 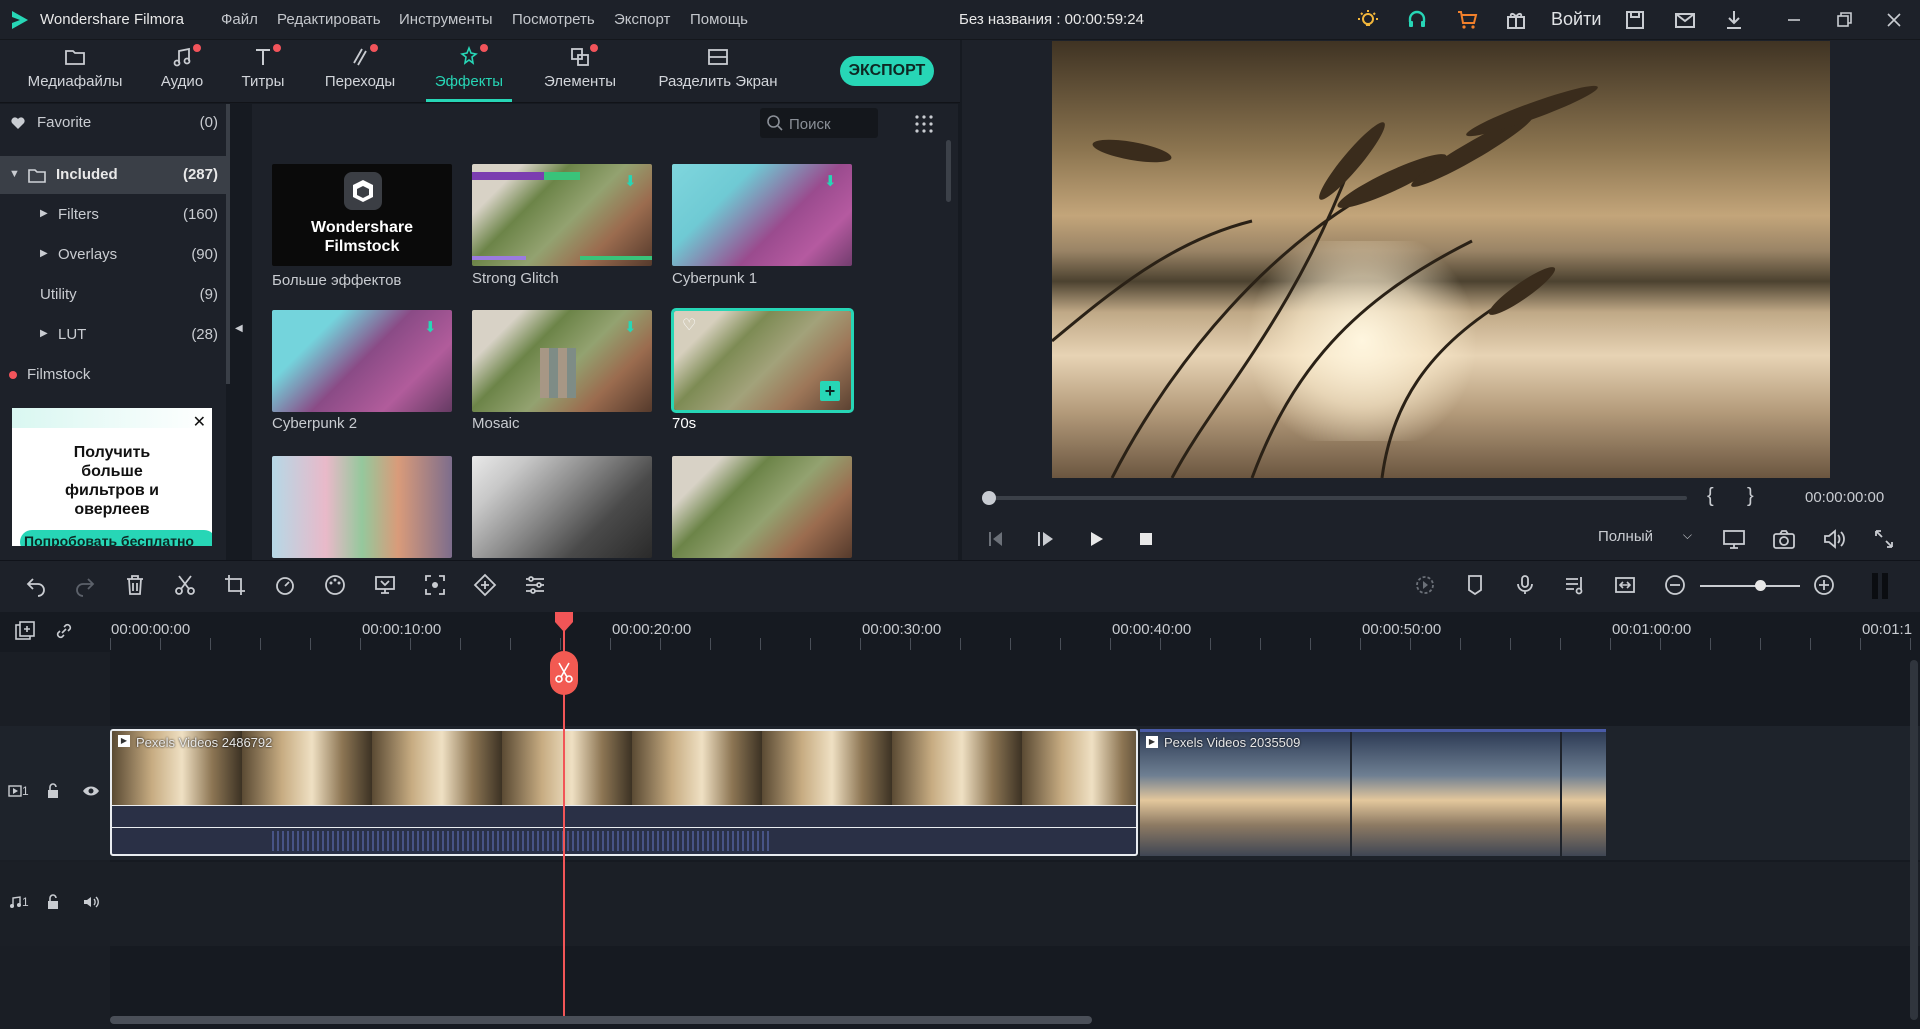 What do you see at coordinates (948, 171) in the screenshot?
I see `effects-scrollbar` at bounding box center [948, 171].